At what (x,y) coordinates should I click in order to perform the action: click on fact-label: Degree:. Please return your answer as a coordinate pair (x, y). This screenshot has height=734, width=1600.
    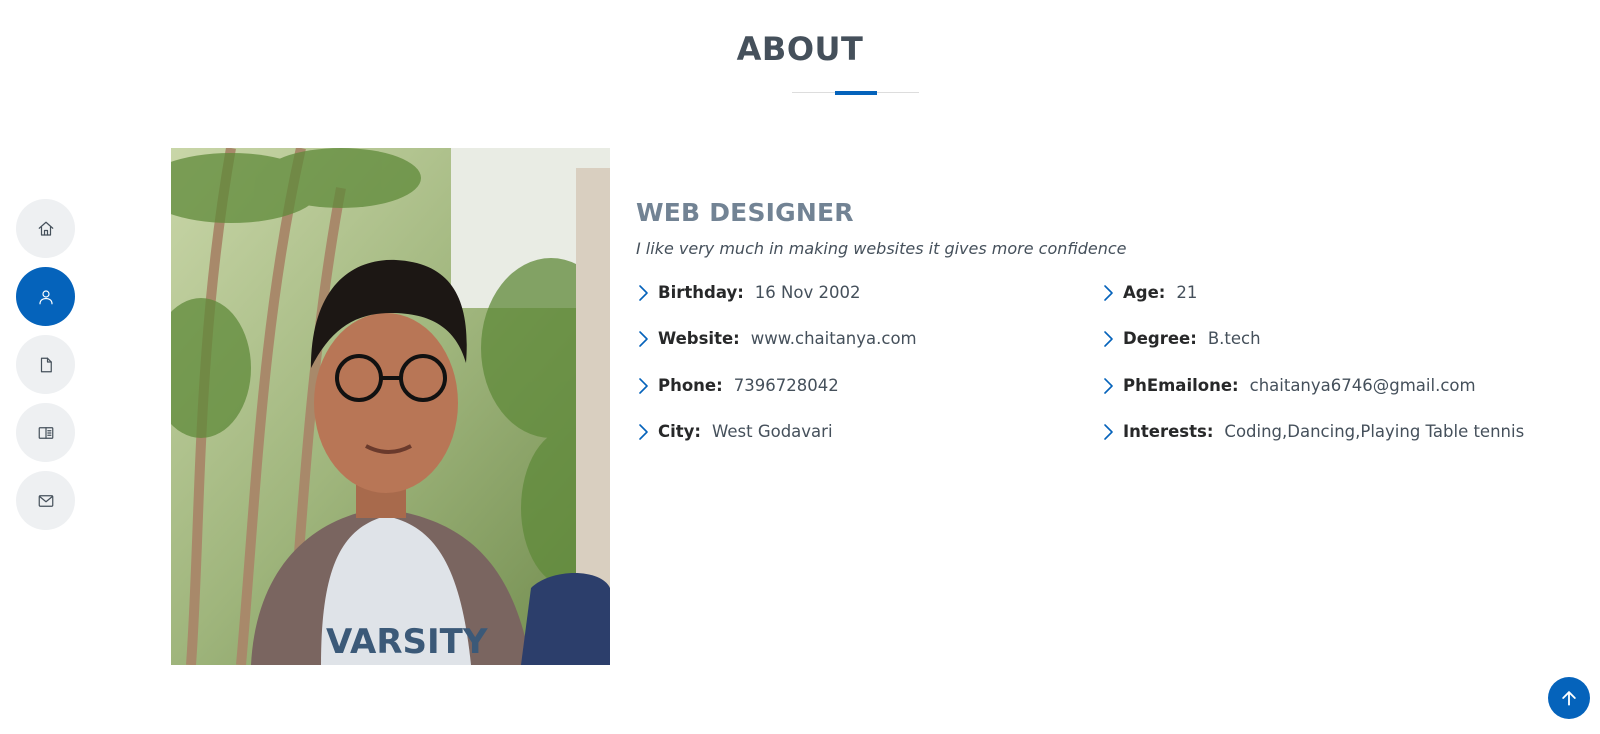
    Looking at the image, I should click on (1160, 338).